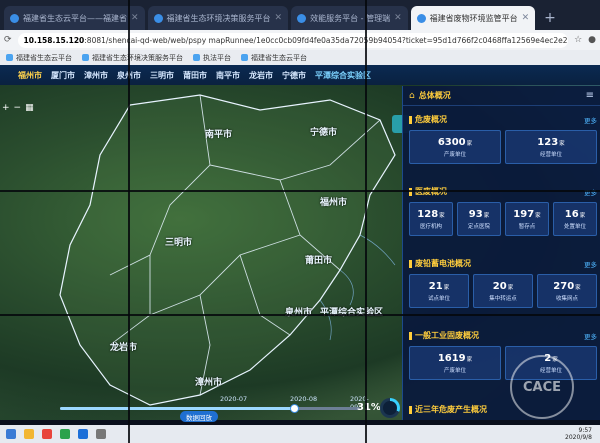  I want to click on map-label-nanping: 南平市, so click(219, 135).